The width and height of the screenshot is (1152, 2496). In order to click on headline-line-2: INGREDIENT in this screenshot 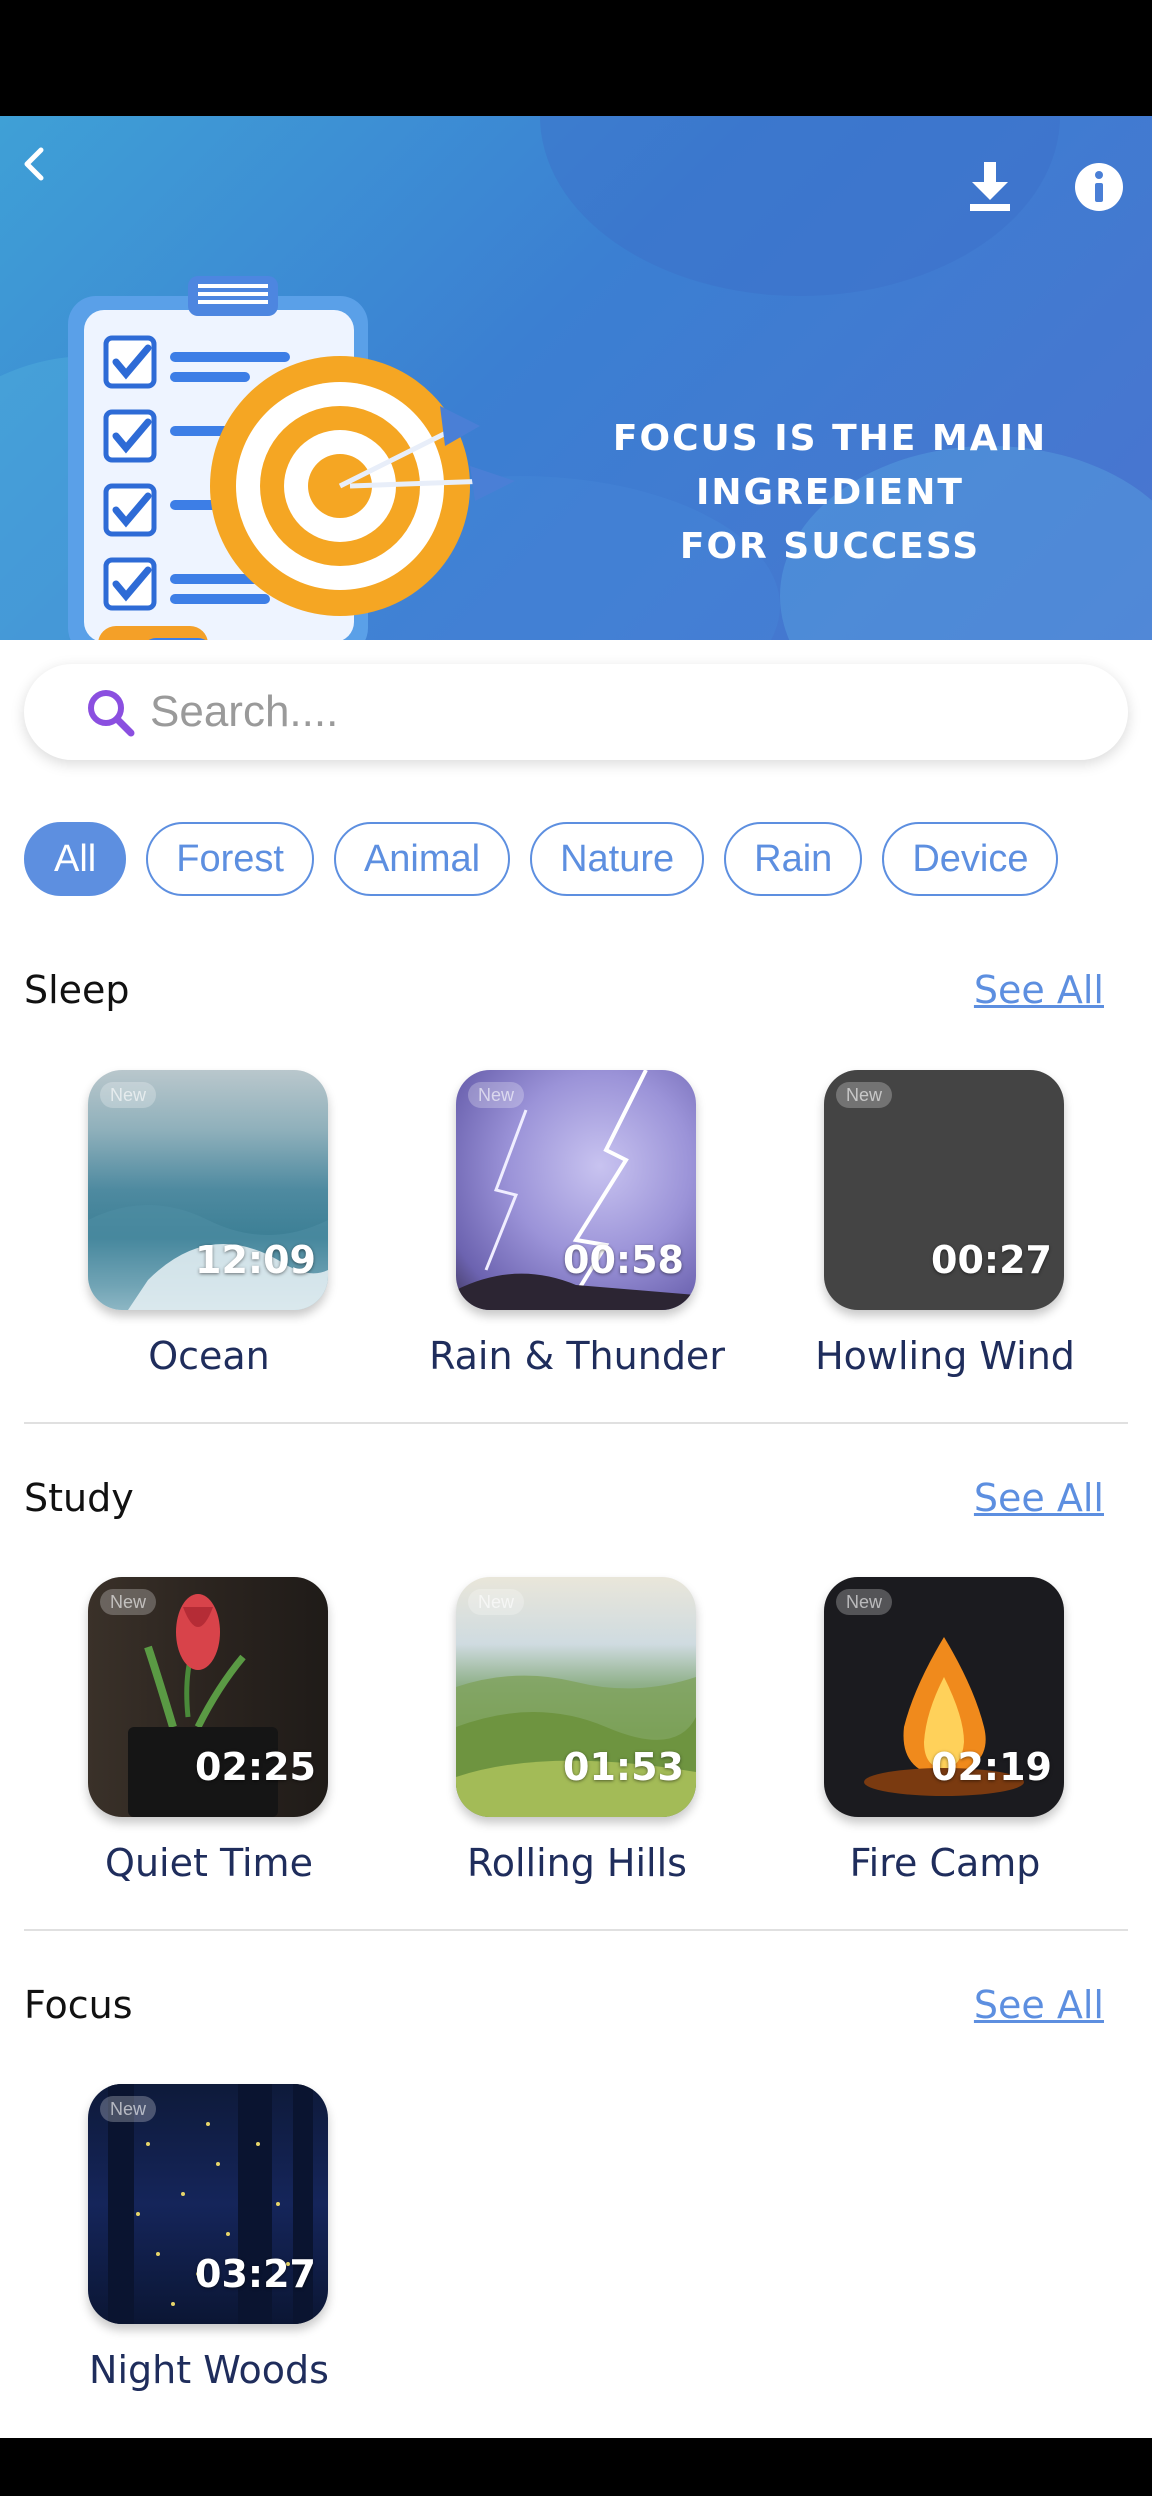, I will do `click(830, 492)`.